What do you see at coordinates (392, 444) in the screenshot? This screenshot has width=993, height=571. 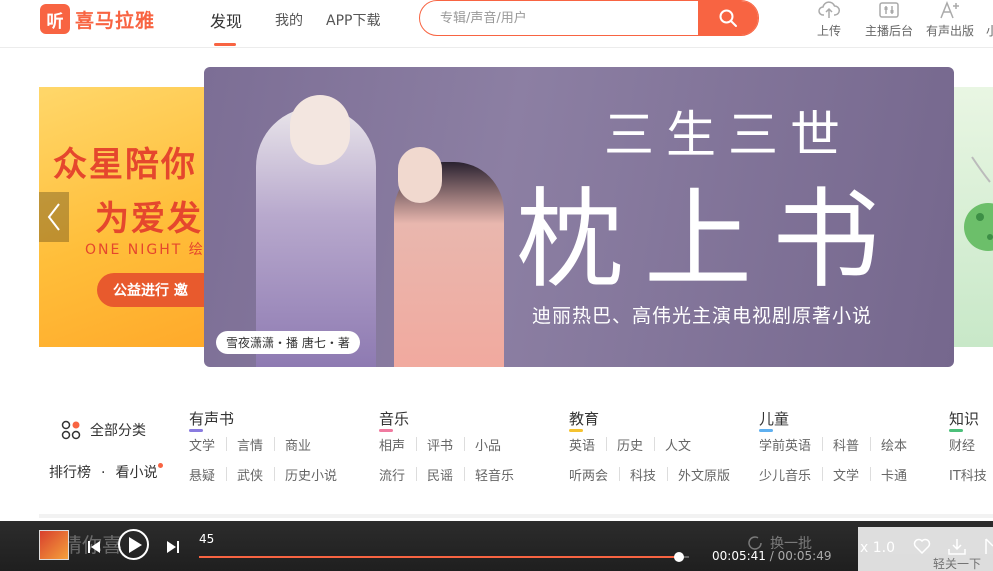 I see `category-sub-link: 相声` at bounding box center [392, 444].